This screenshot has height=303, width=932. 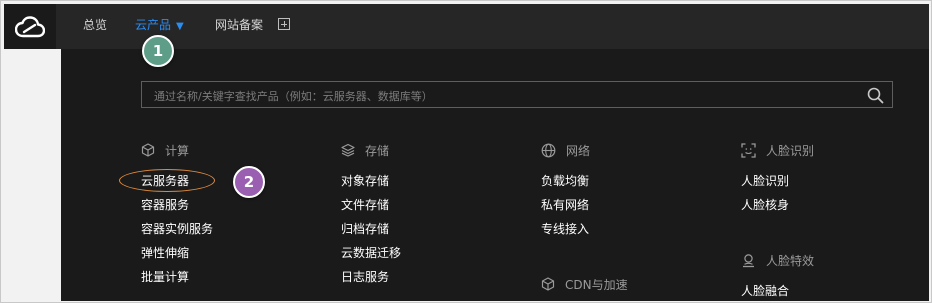 I want to click on product-container-service: 容器服务, so click(x=165, y=205).